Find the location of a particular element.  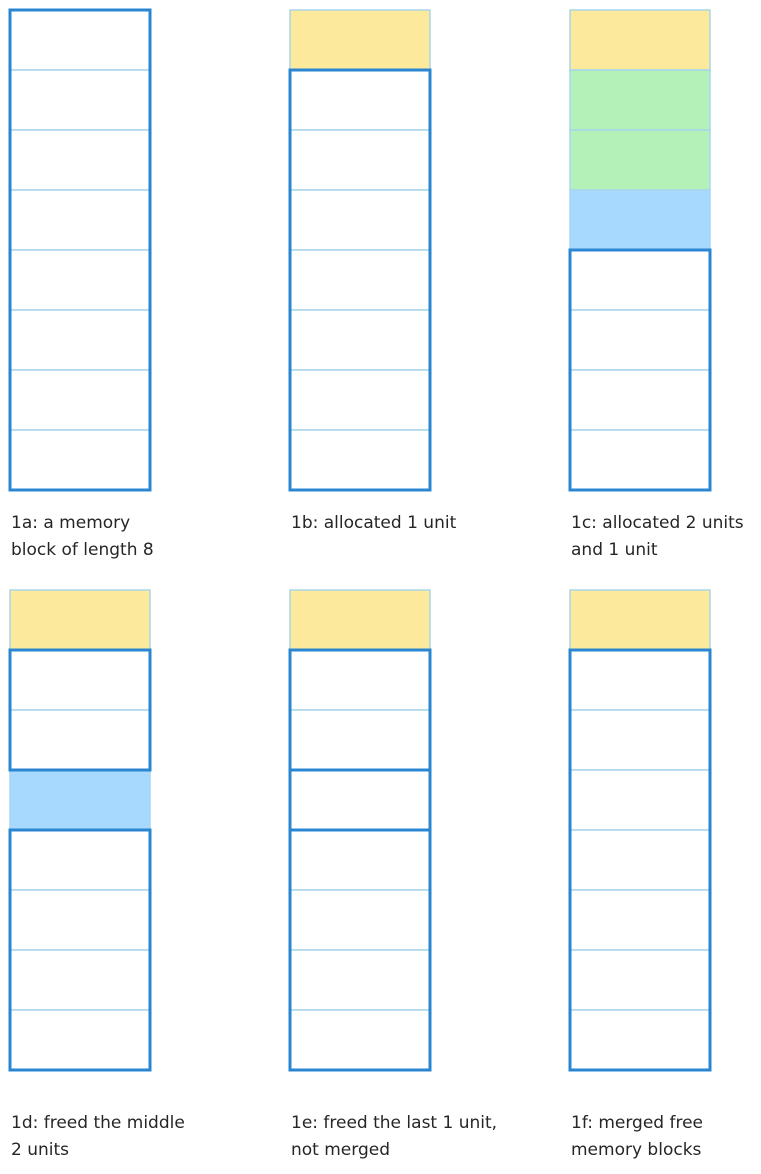

memory-panel-1a is located at coordinates (80, 250).